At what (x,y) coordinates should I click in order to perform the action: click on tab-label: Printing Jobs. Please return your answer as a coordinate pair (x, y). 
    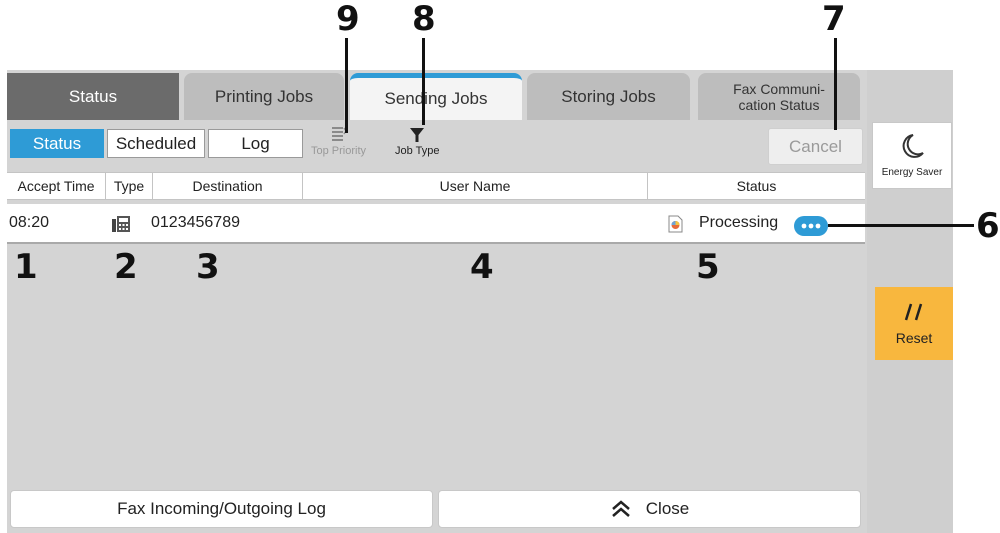
    Looking at the image, I should click on (264, 96).